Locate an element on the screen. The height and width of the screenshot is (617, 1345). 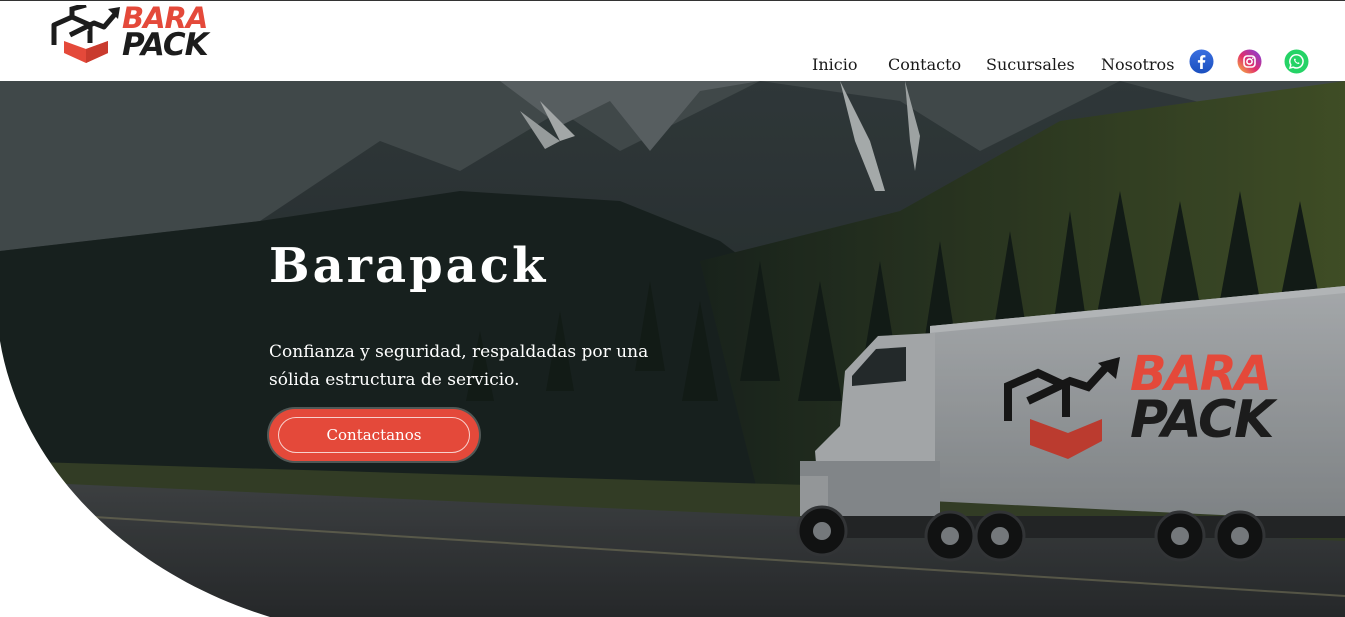
contact-cta-label: Contactanos is located at coordinates (374, 435).